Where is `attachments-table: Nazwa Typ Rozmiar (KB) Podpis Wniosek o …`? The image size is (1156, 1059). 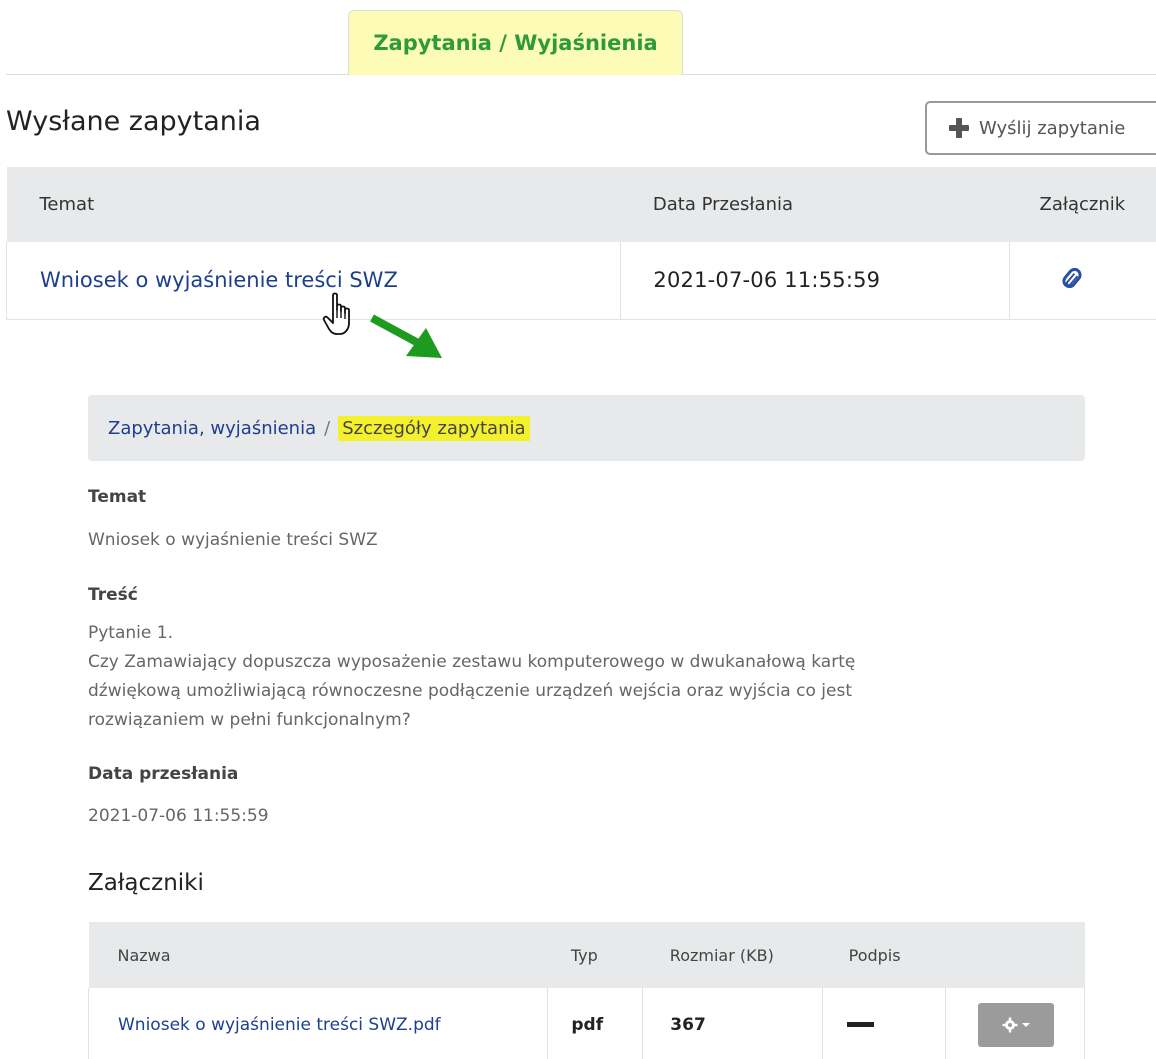 attachments-table: Nazwa Typ Rozmiar (KB) Podpis Wniosek o … is located at coordinates (586, 990).